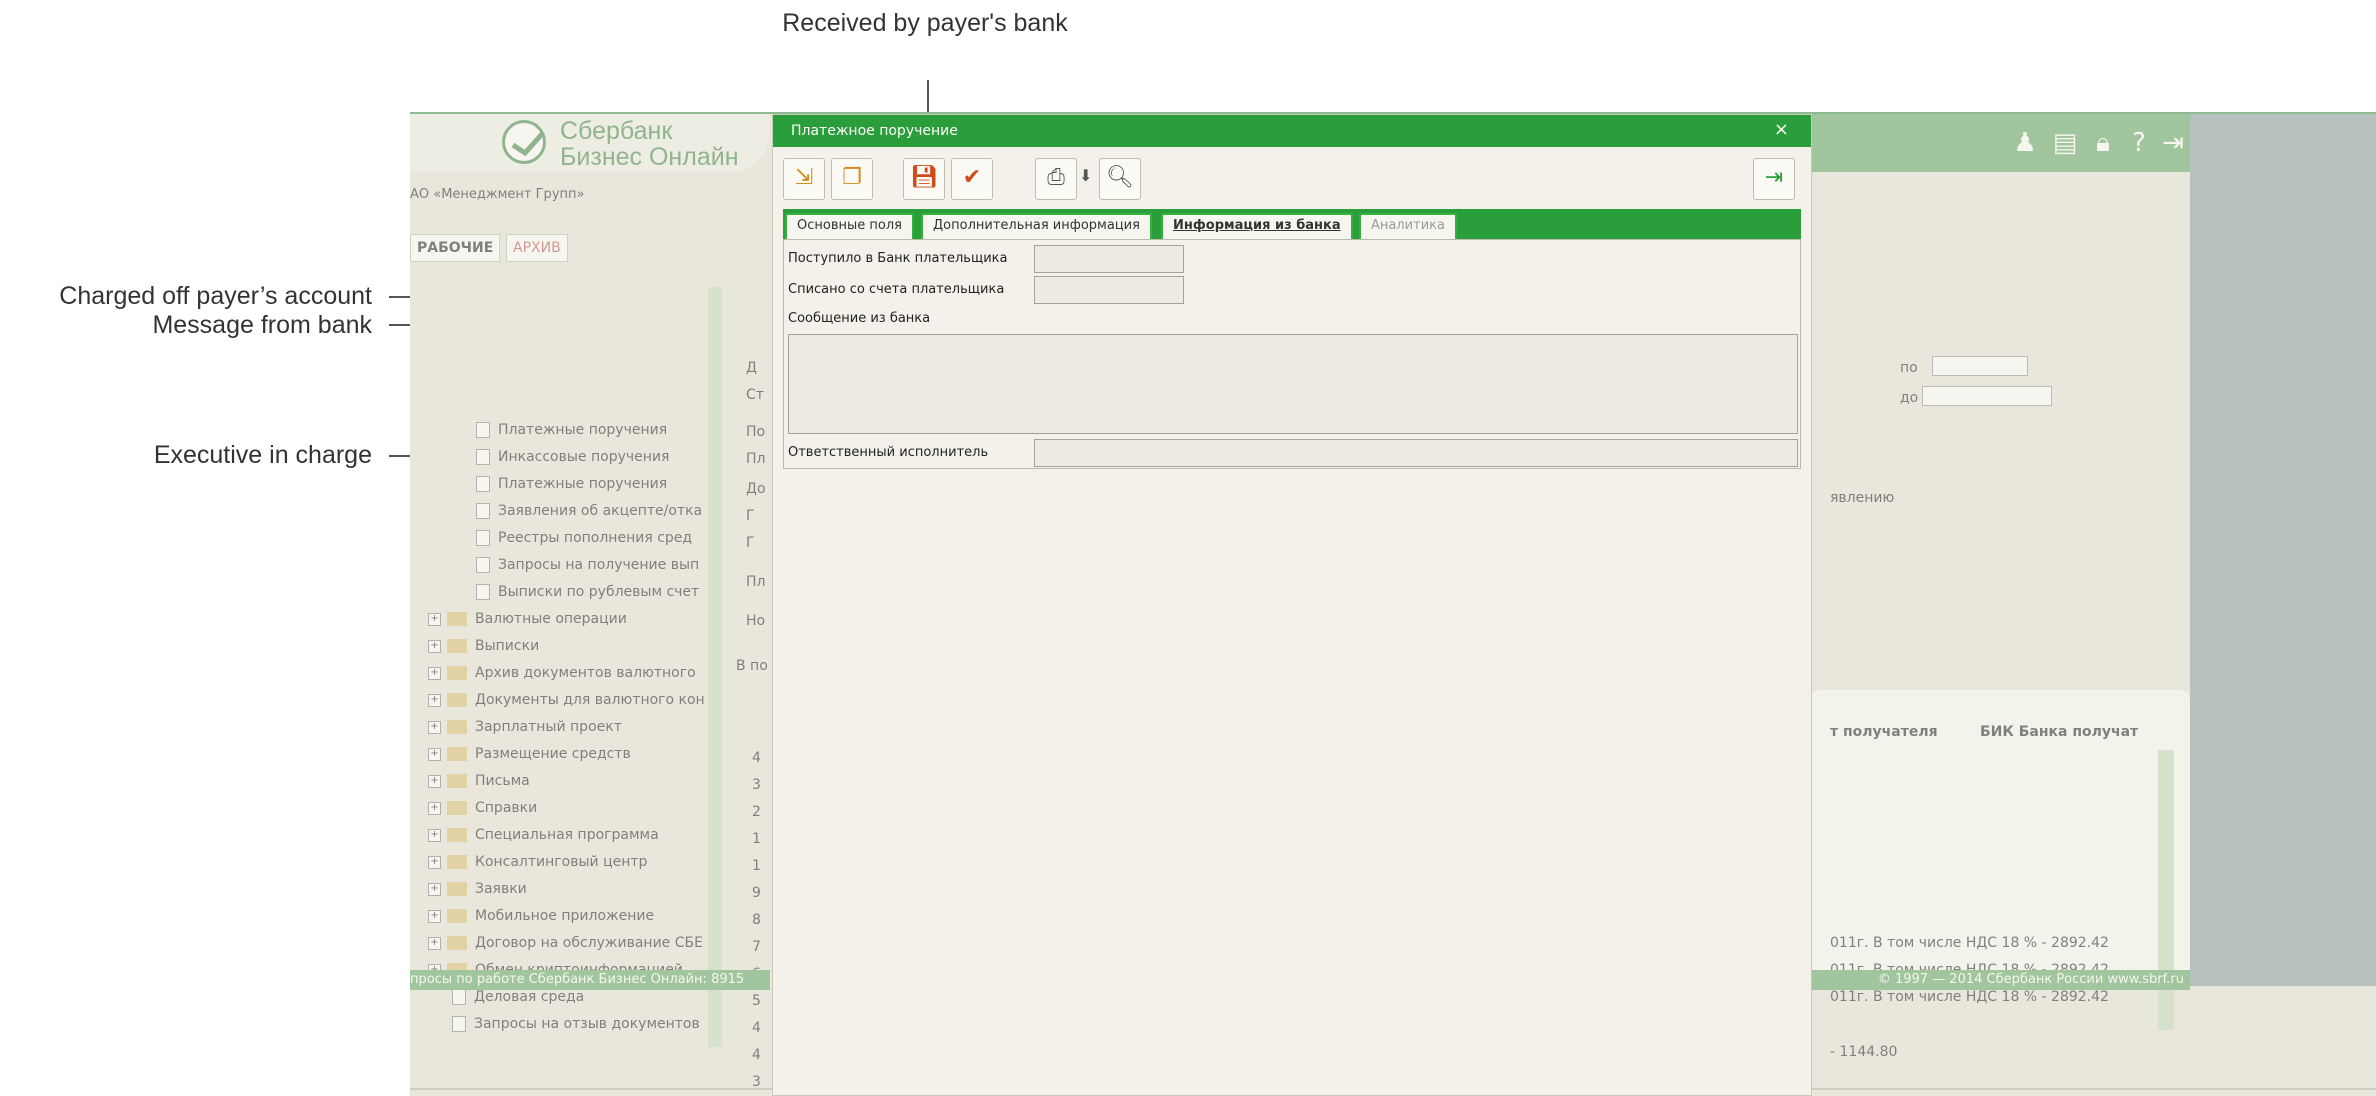  Describe the element at coordinates (584, 538) in the screenshot. I see `tree-item: Реестры пополнения сред` at that location.